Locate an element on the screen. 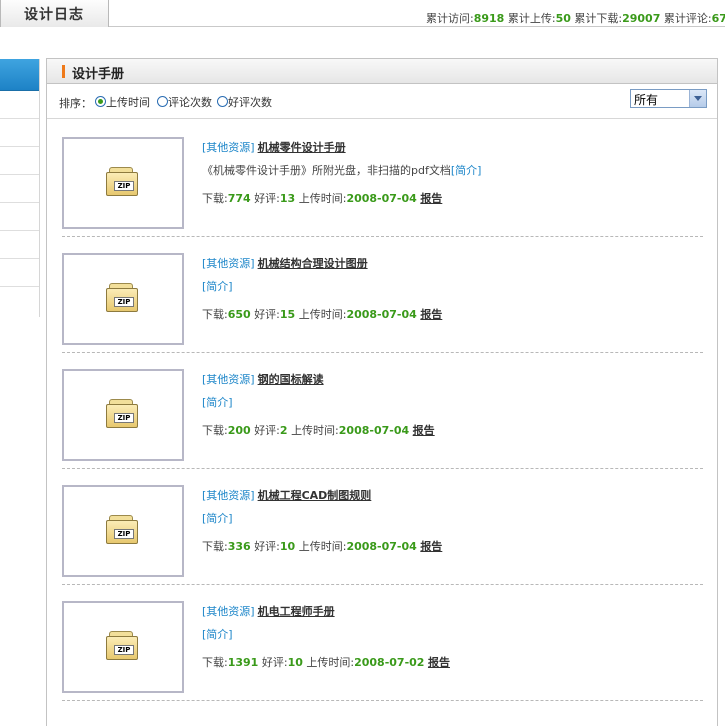 The height and width of the screenshot is (726, 725). title-accent-bar is located at coordinates (63, 71).